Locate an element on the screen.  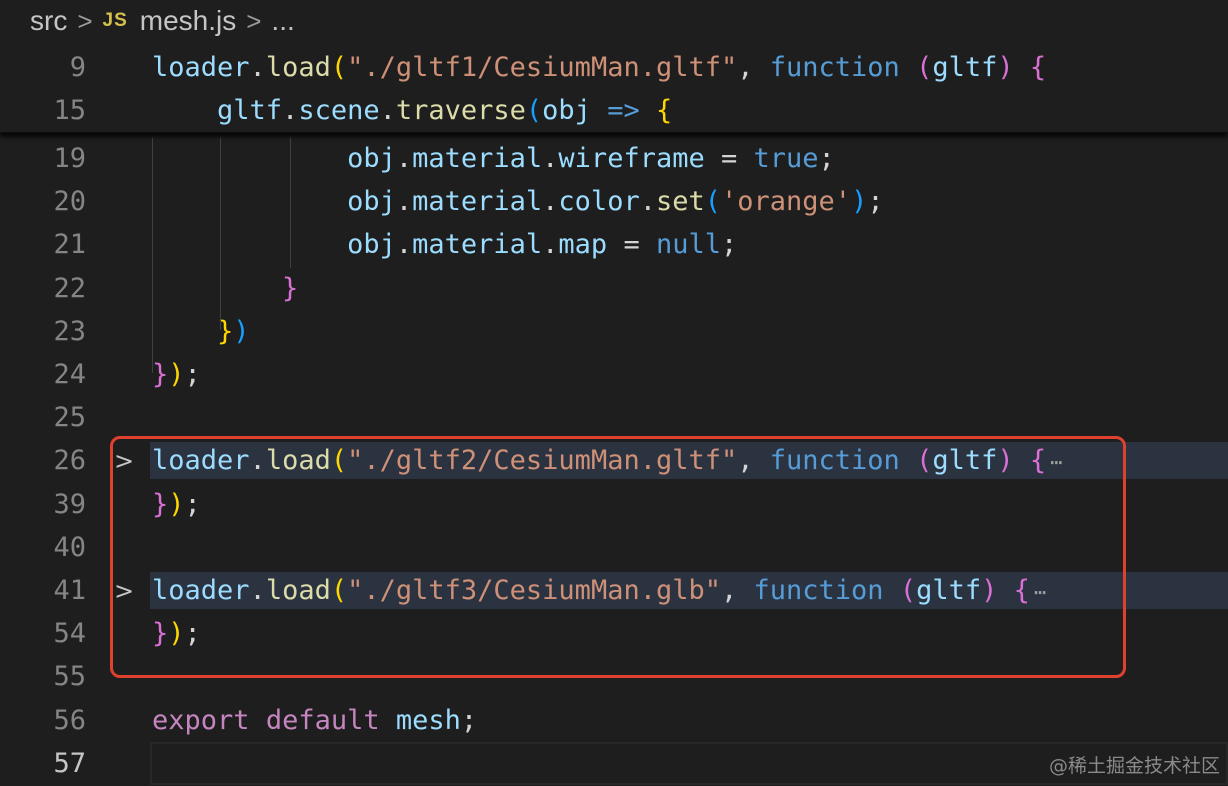
code-token: map is located at coordinates (583, 244).